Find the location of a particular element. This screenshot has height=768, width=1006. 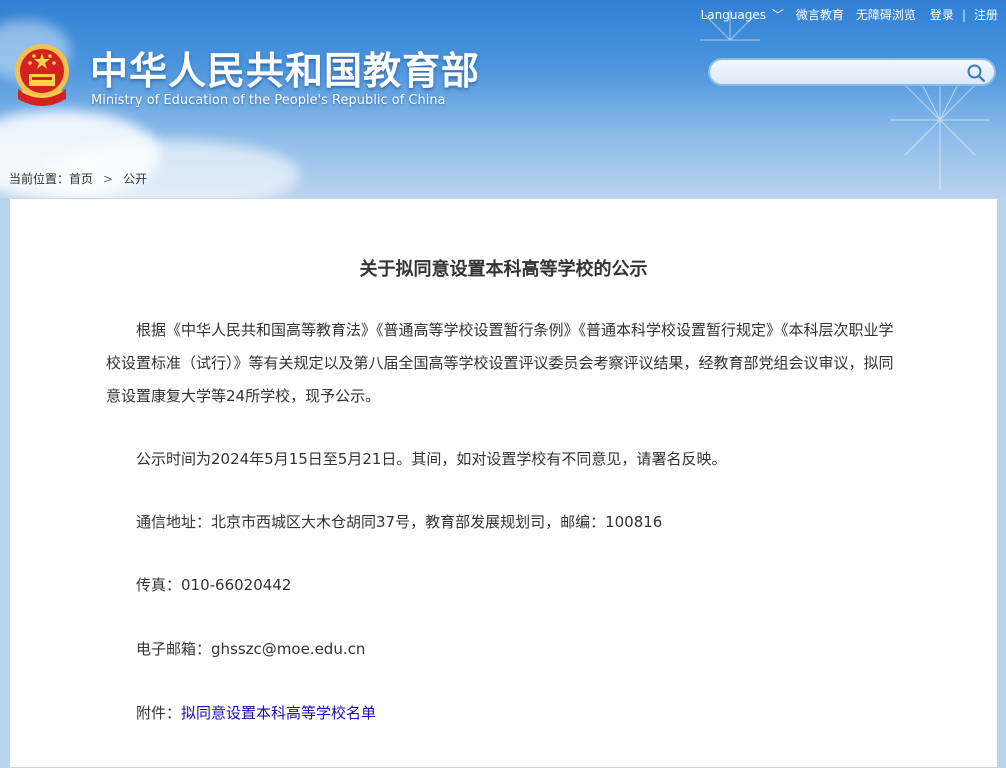

top-utility-bar: Languages ﹀ 微言教育 无障碍浏览 登录 | 注册 is located at coordinates (843, 14).